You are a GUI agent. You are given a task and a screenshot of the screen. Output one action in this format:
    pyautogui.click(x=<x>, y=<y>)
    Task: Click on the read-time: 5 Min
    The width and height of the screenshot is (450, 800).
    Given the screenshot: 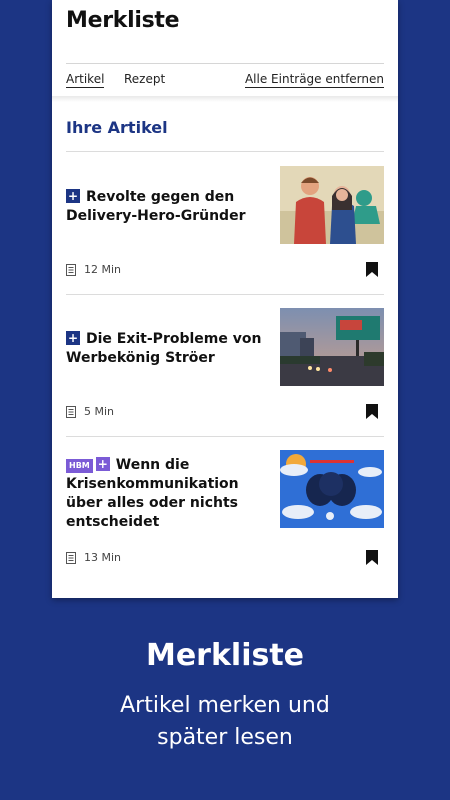 What is the action you would take?
    pyautogui.click(x=90, y=411)
    